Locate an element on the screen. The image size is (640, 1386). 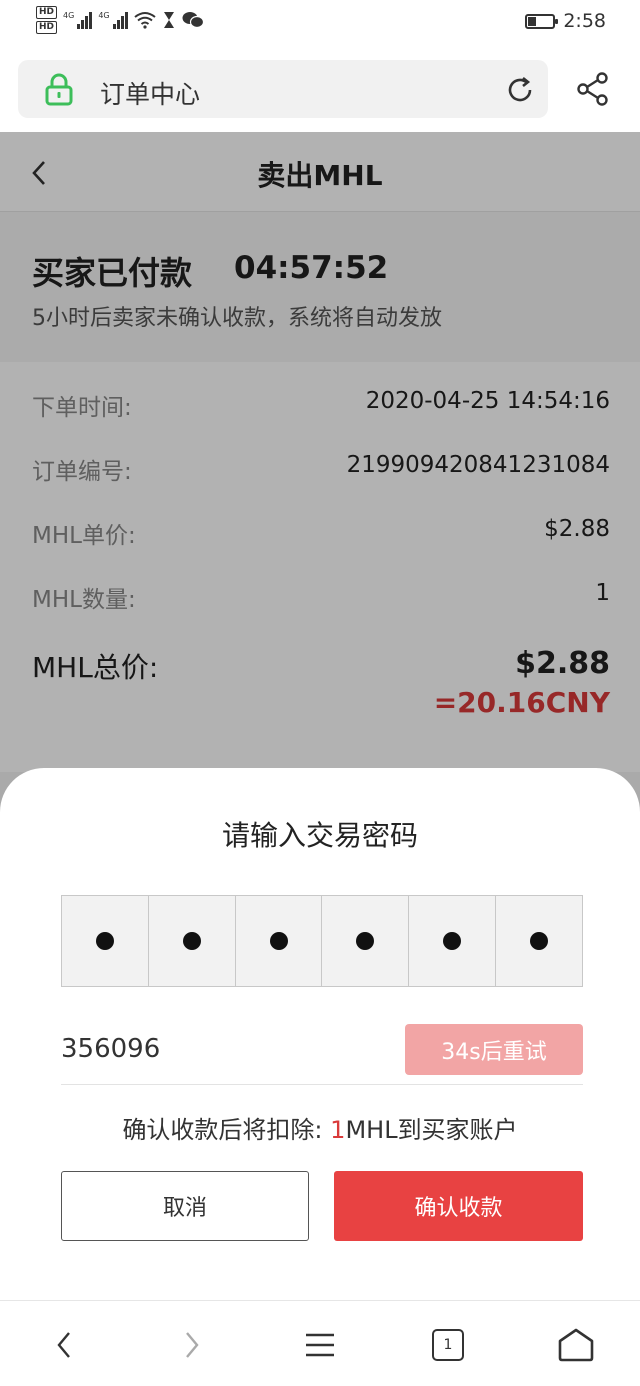
share-icon is located at coordinates (593, 89).